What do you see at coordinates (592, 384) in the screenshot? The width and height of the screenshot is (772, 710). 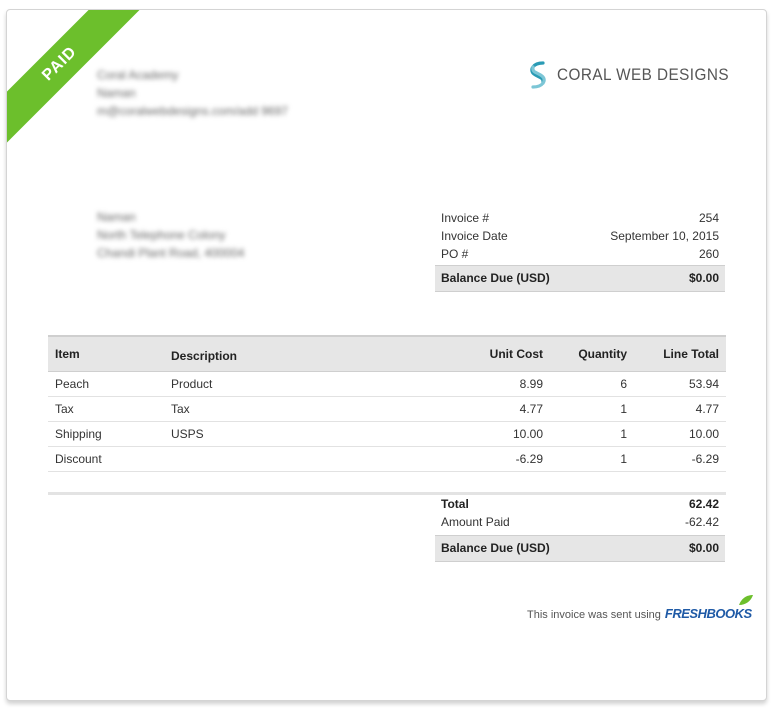 I see `cell-quantity: 6` at bounding box center [592, 384].